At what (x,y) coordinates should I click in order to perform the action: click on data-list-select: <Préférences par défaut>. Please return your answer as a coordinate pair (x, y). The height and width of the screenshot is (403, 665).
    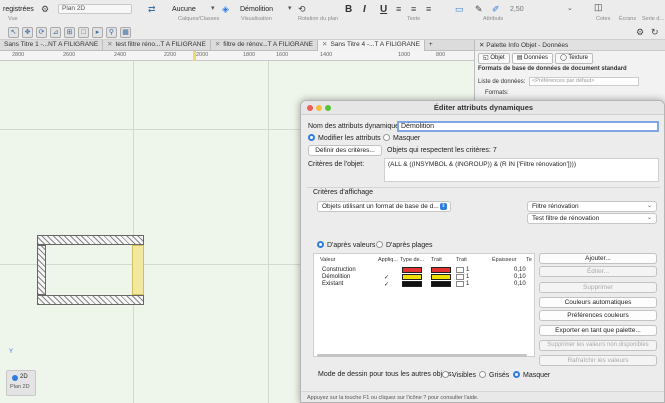
    Looking at the image, I should click on (584, 81).